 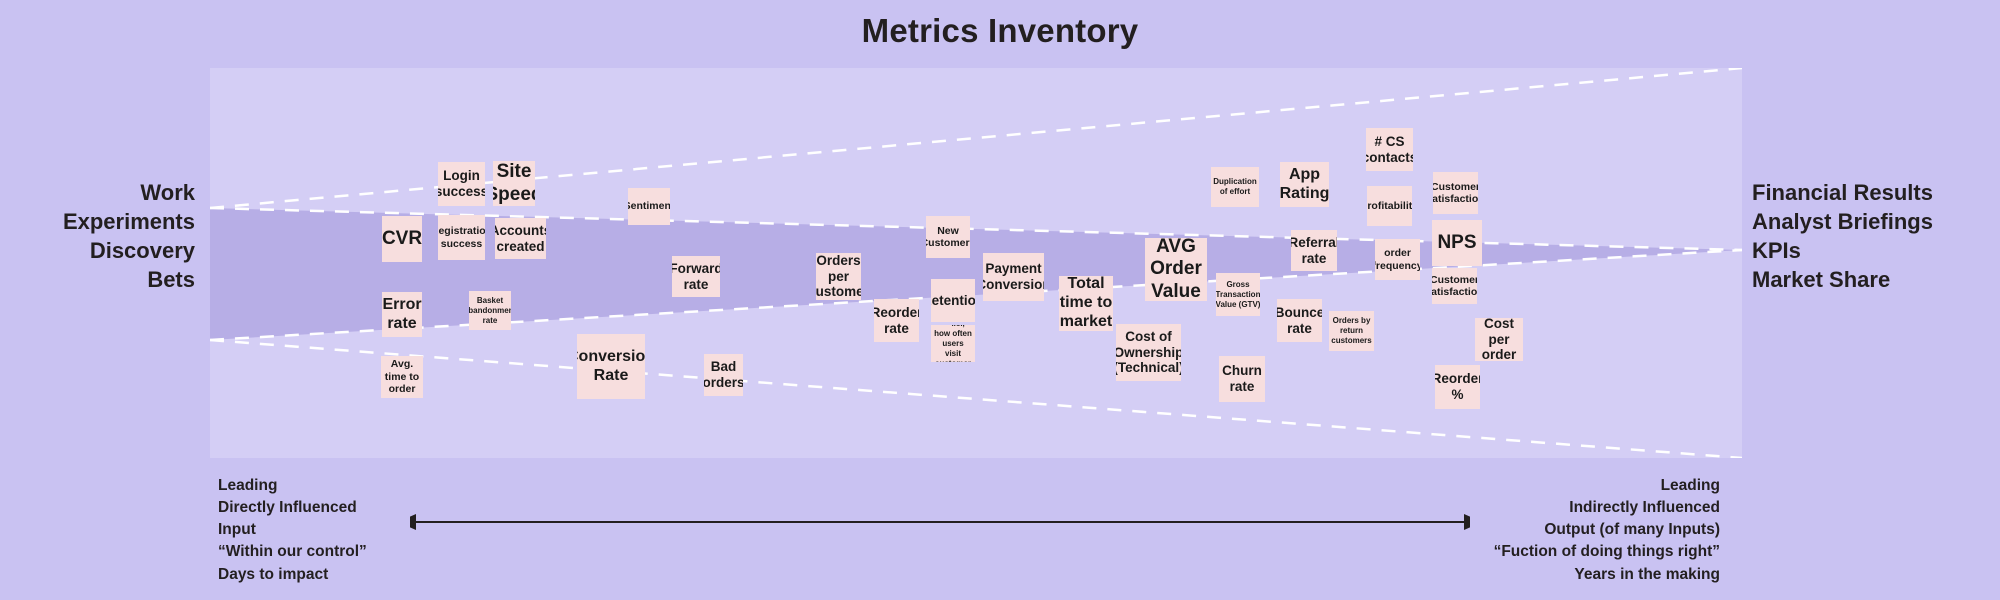 What do you see at coordinates (171, 280) in the screenshot?
I see `left-category-label-4: Bets` at bounding box center [171, 280].